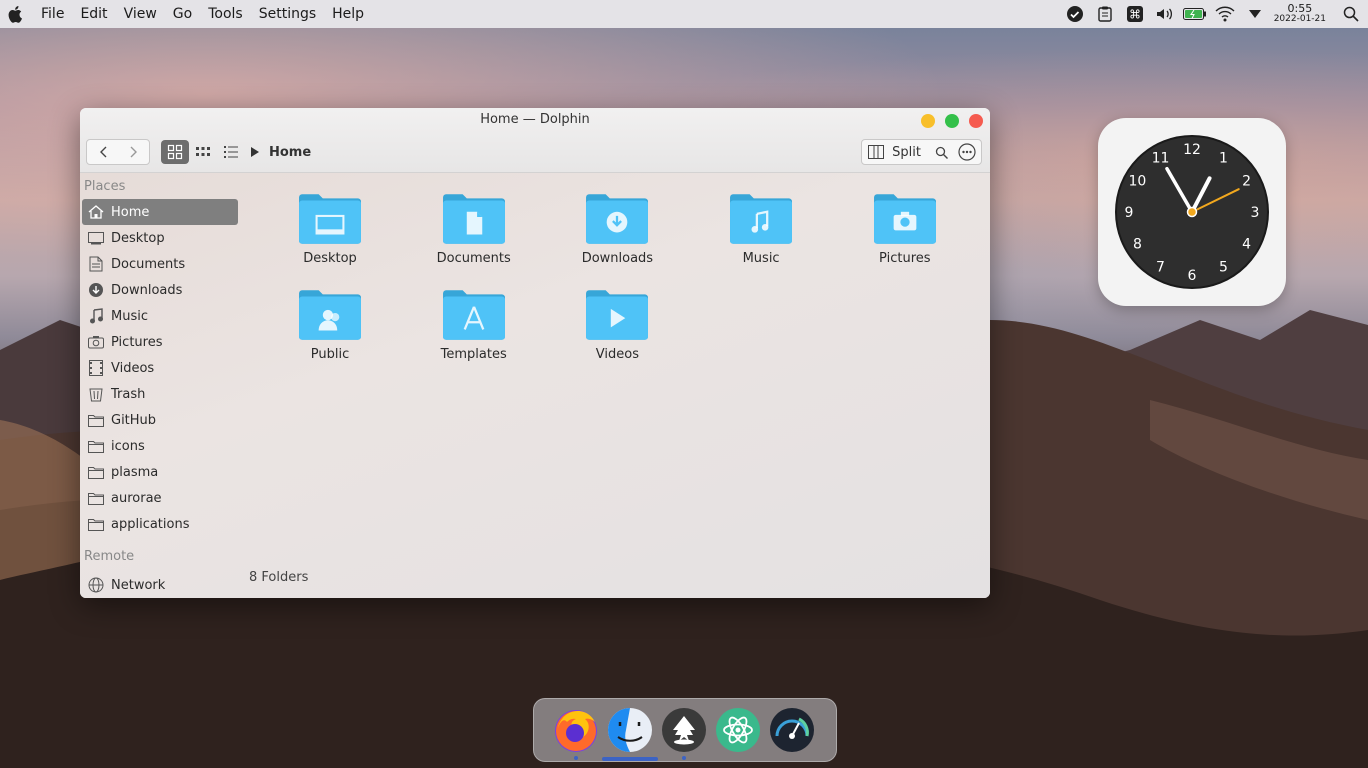  I want to click on folder-label: Public, so click(330, 354).